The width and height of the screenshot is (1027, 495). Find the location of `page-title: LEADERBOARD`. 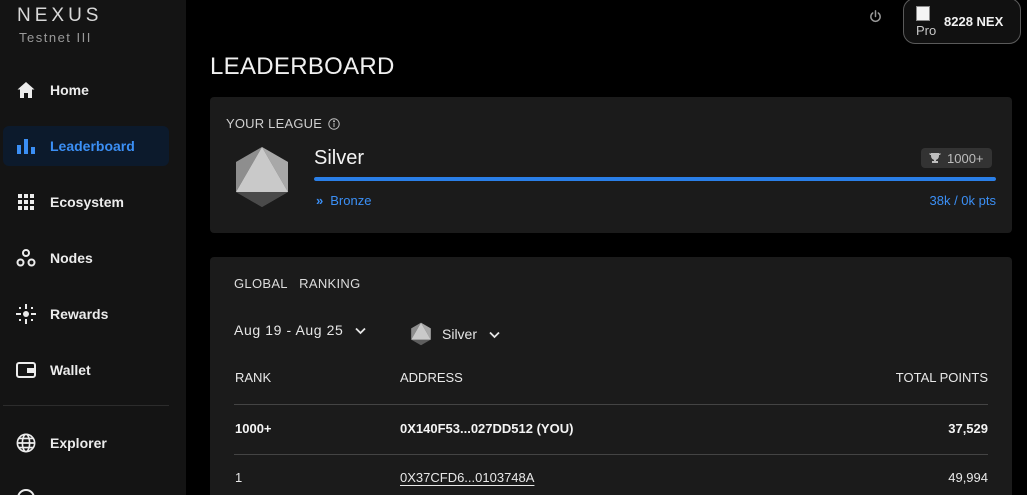

page-title: LEADERBOARD is located at coordinates (302, 66).